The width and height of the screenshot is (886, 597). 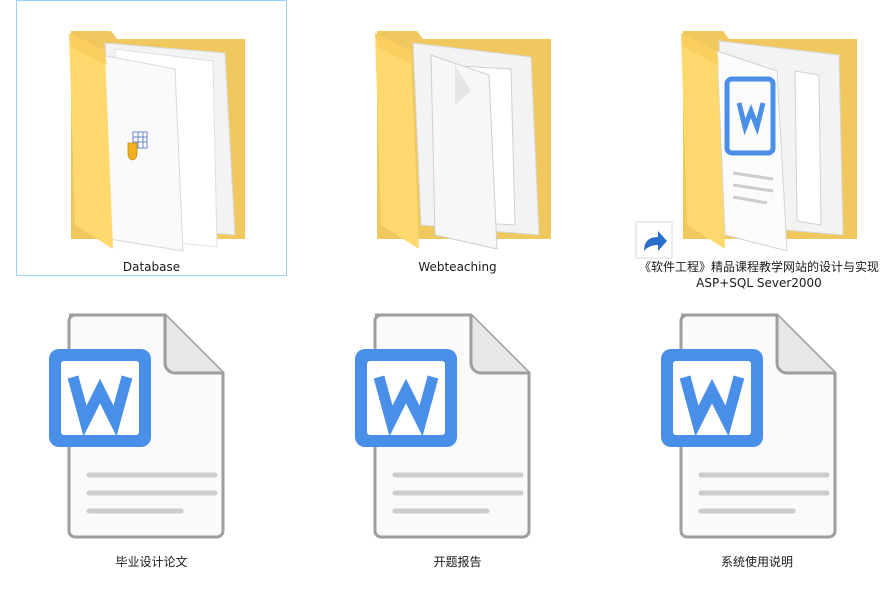 What do you see at coordinates (756, 562) in the screenshot?
I see `document-label: 系统使用说明` at bounding box center [756, 562].